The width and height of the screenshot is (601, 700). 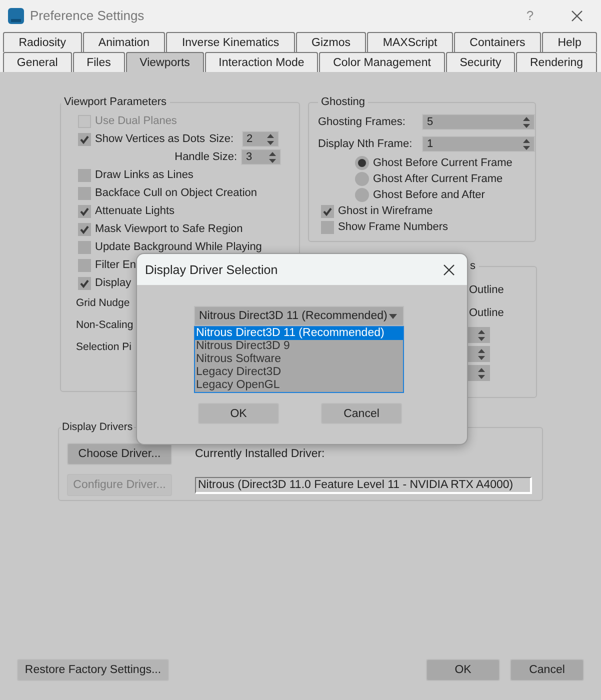 I want to click on tab: Rendering, so click(x=556, y=62).